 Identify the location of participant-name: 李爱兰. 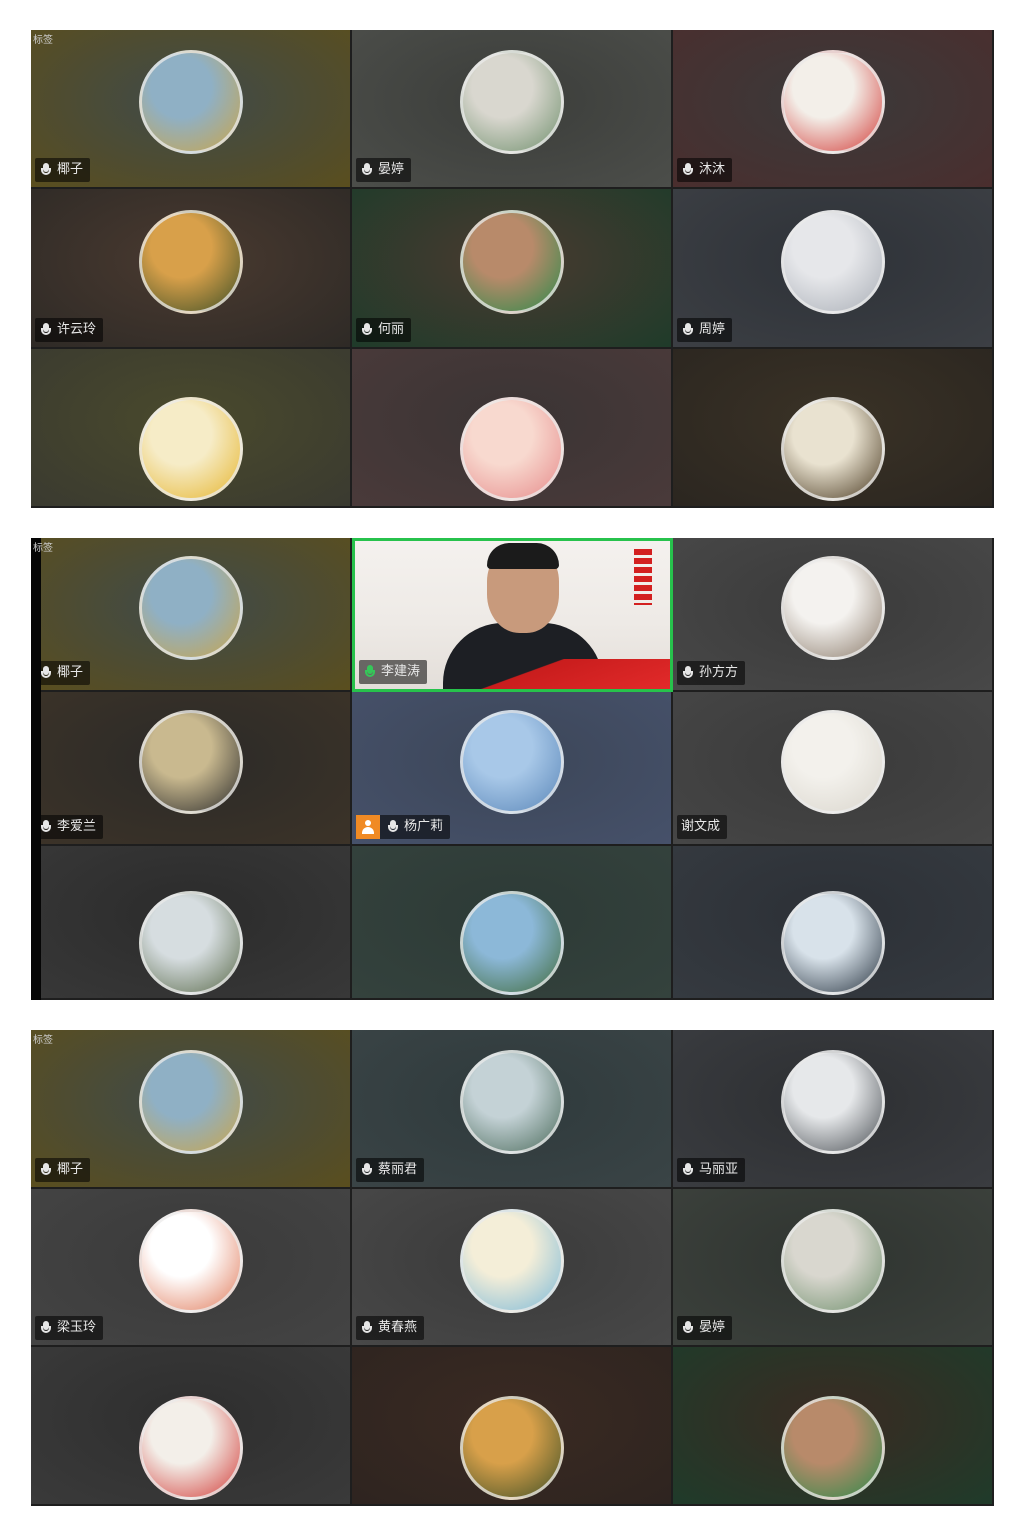
(77, 826).